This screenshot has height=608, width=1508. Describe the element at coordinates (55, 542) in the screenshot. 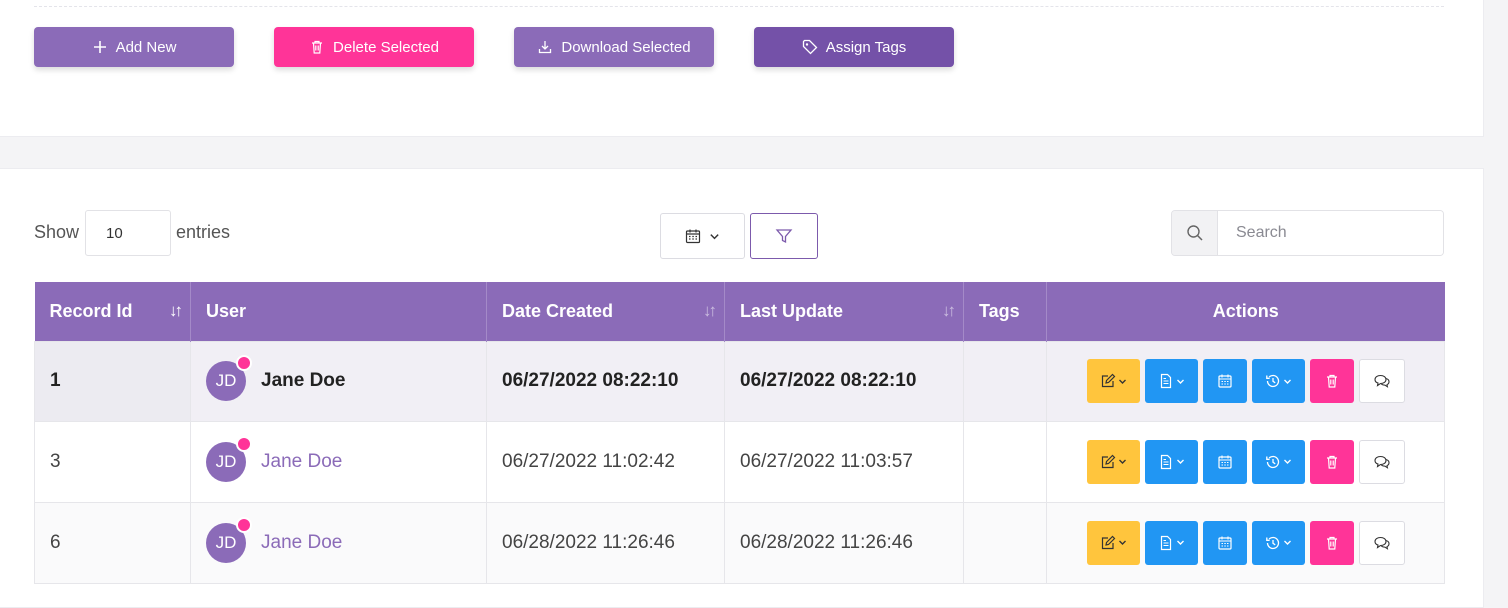

I see `record-id: 6` at that location.